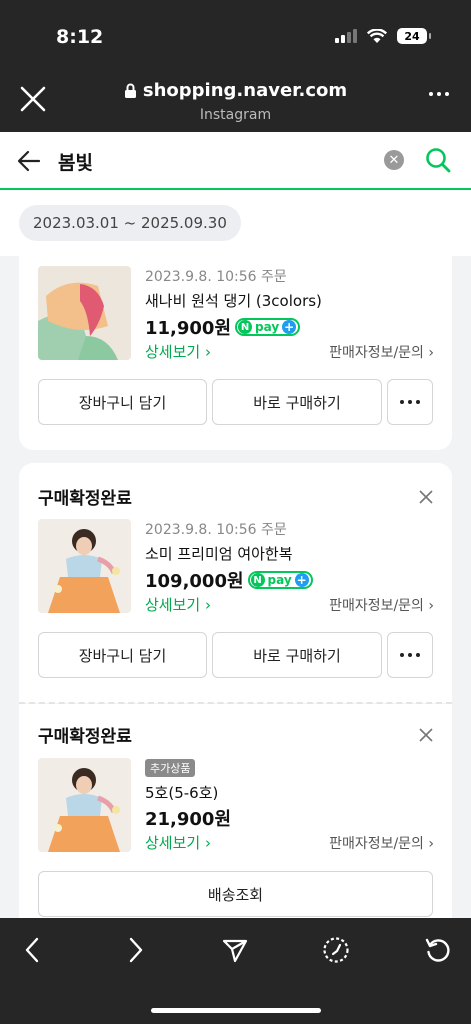 Image resolution: width=471 pixels, height=1024 pixels. I want to click on browser-header: 8:12 24 shopping.naver.com Instagram, so click(235, 66).